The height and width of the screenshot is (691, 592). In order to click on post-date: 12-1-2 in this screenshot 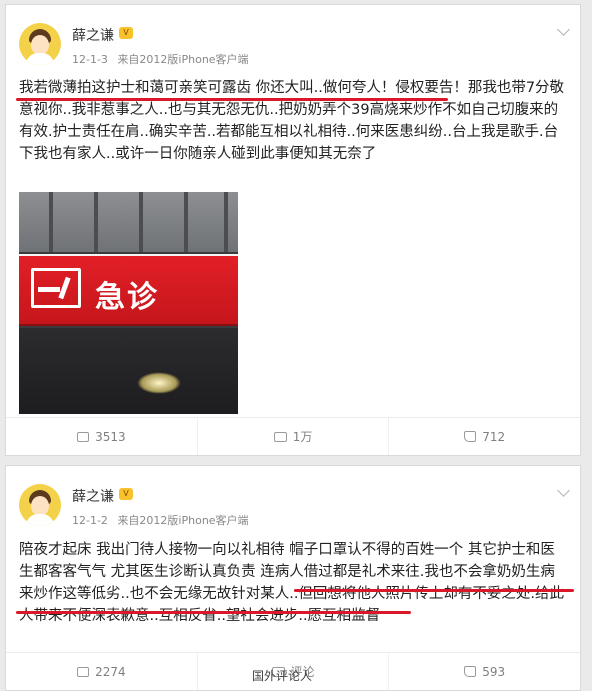, I will do `click(90, 520)`.